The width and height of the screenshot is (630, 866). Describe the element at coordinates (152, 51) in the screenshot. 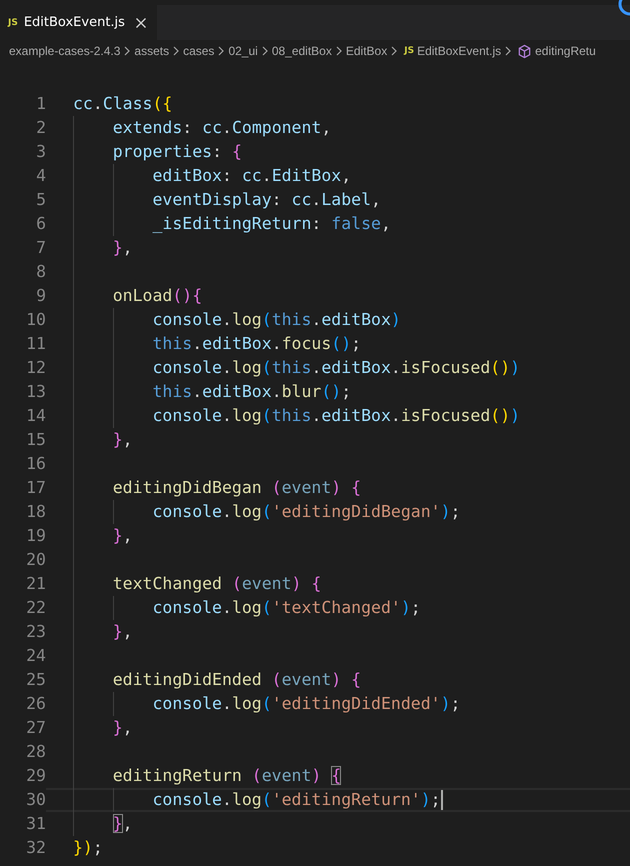

I see `breadcrumb-item: assets` at that location.